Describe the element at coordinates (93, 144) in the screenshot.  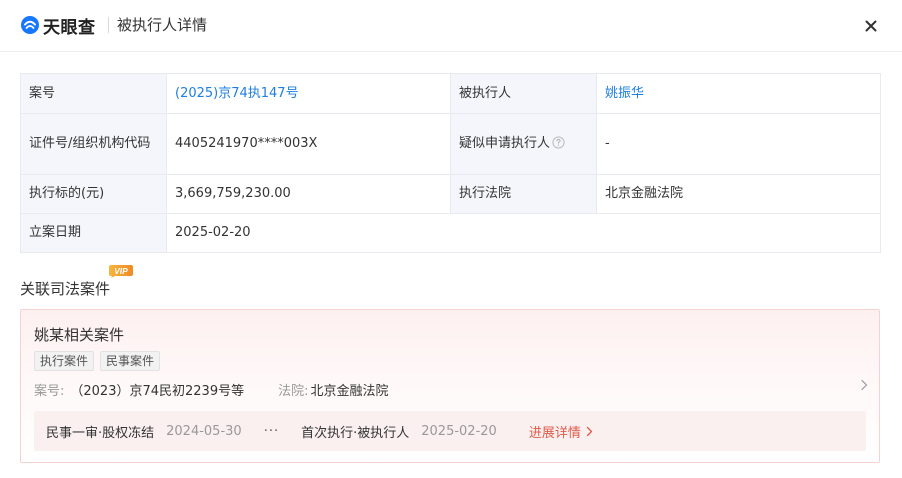
I see `id-number-label: 证件号/组织机构代码` at that location.